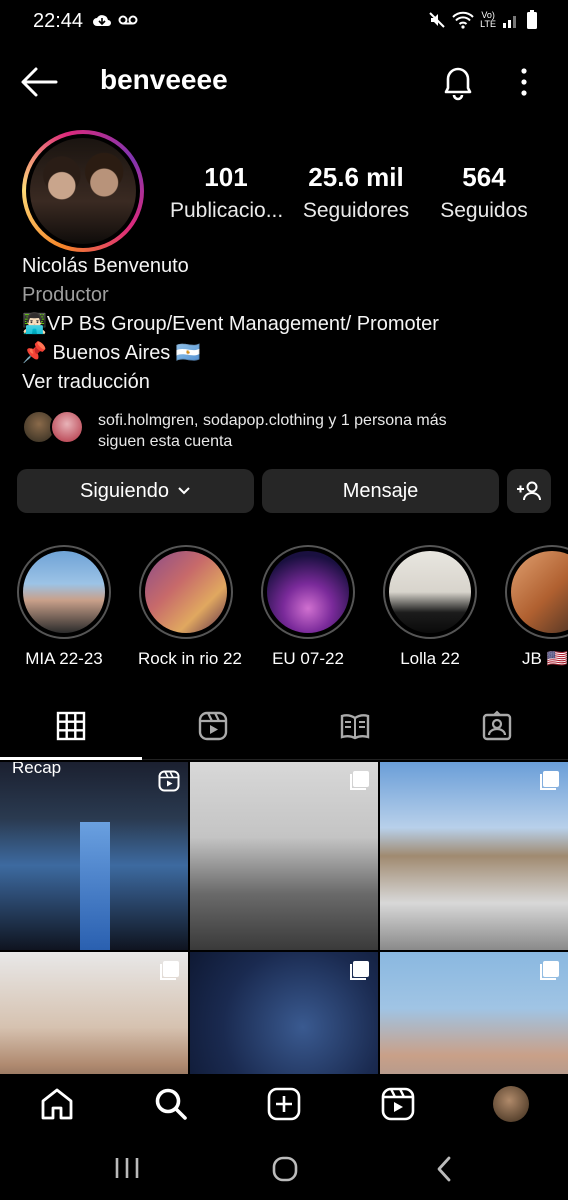  Describe the element at coordinates (497, 726) in the screenshot. I see `tagged-icon` at that location.